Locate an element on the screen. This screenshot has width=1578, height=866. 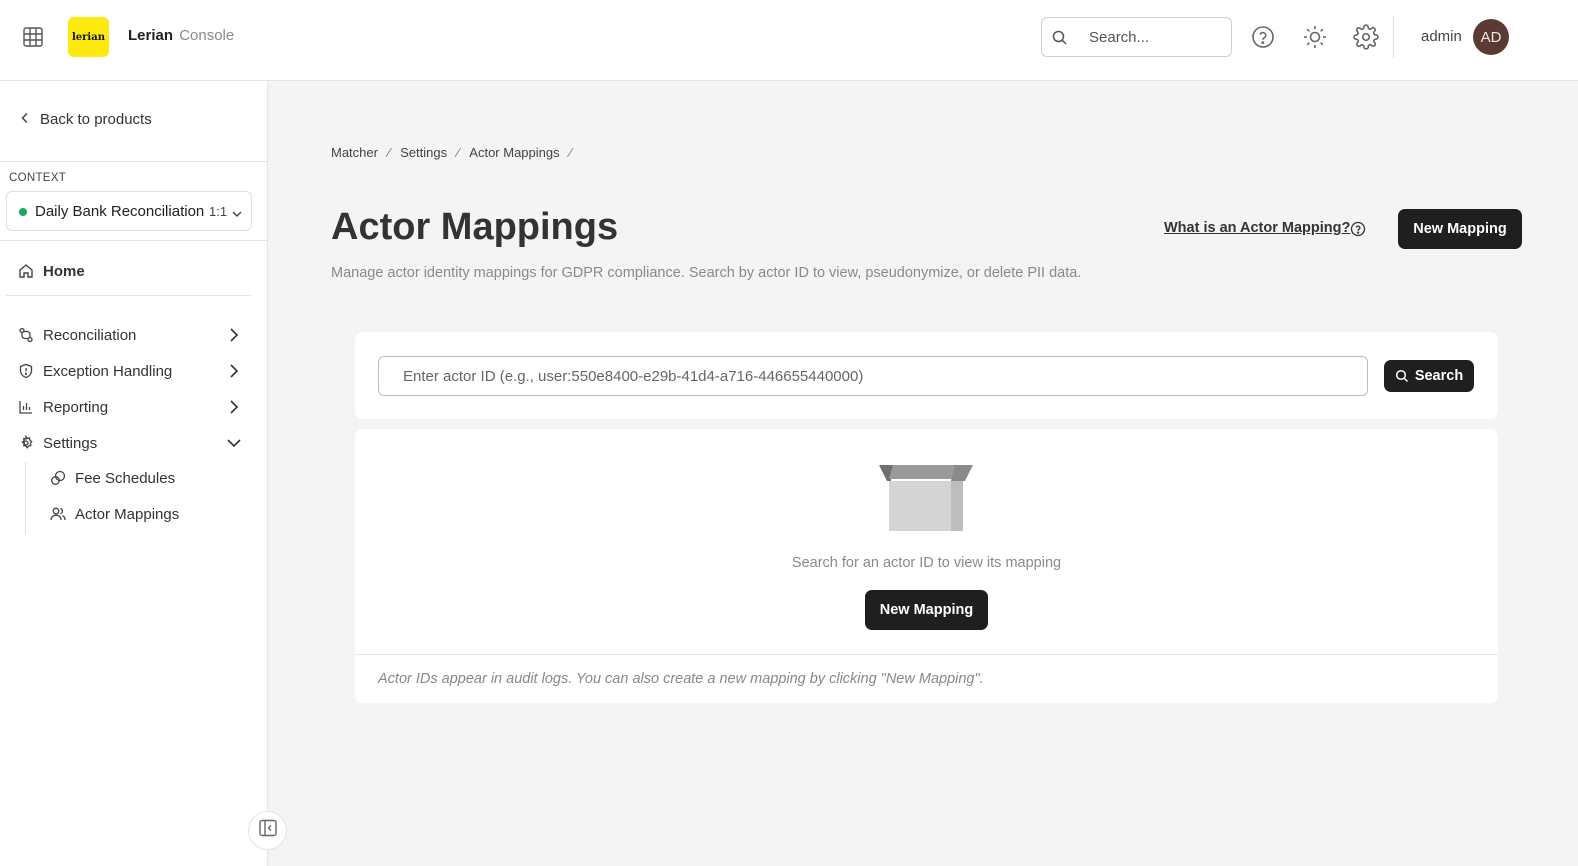
sidebar-item-label: Fee Schedules is located at coordinates (125, 478).